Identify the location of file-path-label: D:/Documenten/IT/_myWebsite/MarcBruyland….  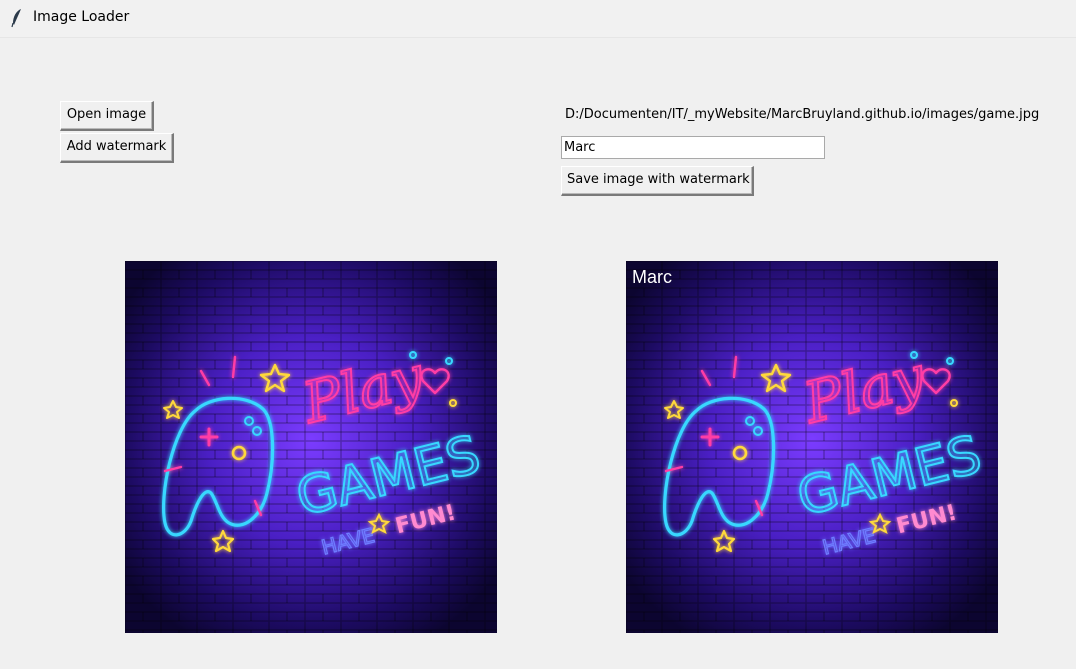
(802, 114).